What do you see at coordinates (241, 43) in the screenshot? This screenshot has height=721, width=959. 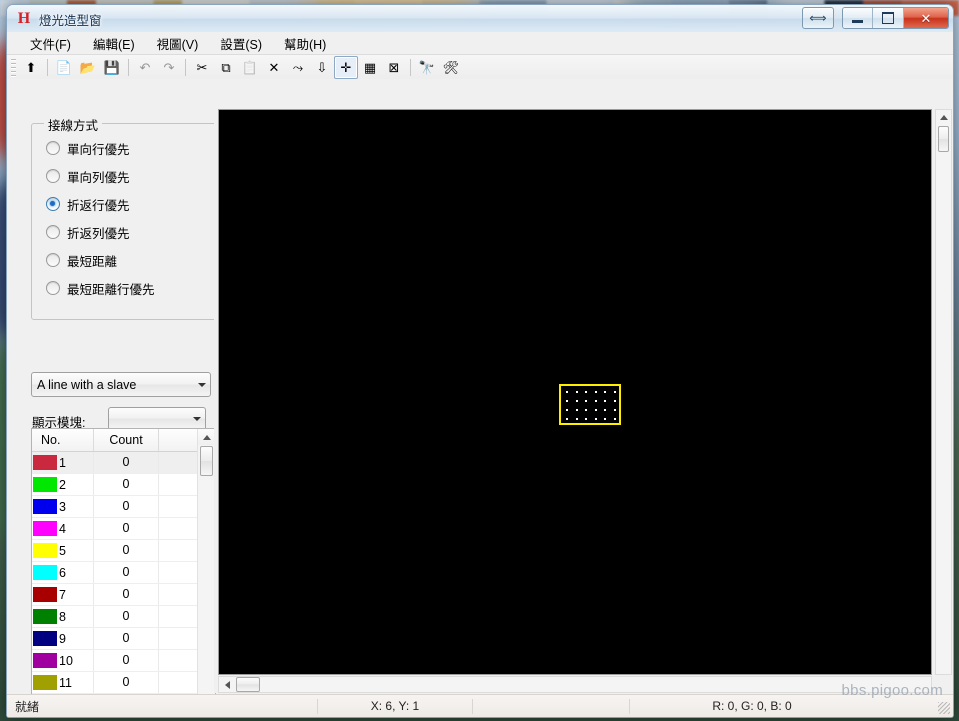 I see `menu-settings: 設置(S)` at bounding box center [241, 43].